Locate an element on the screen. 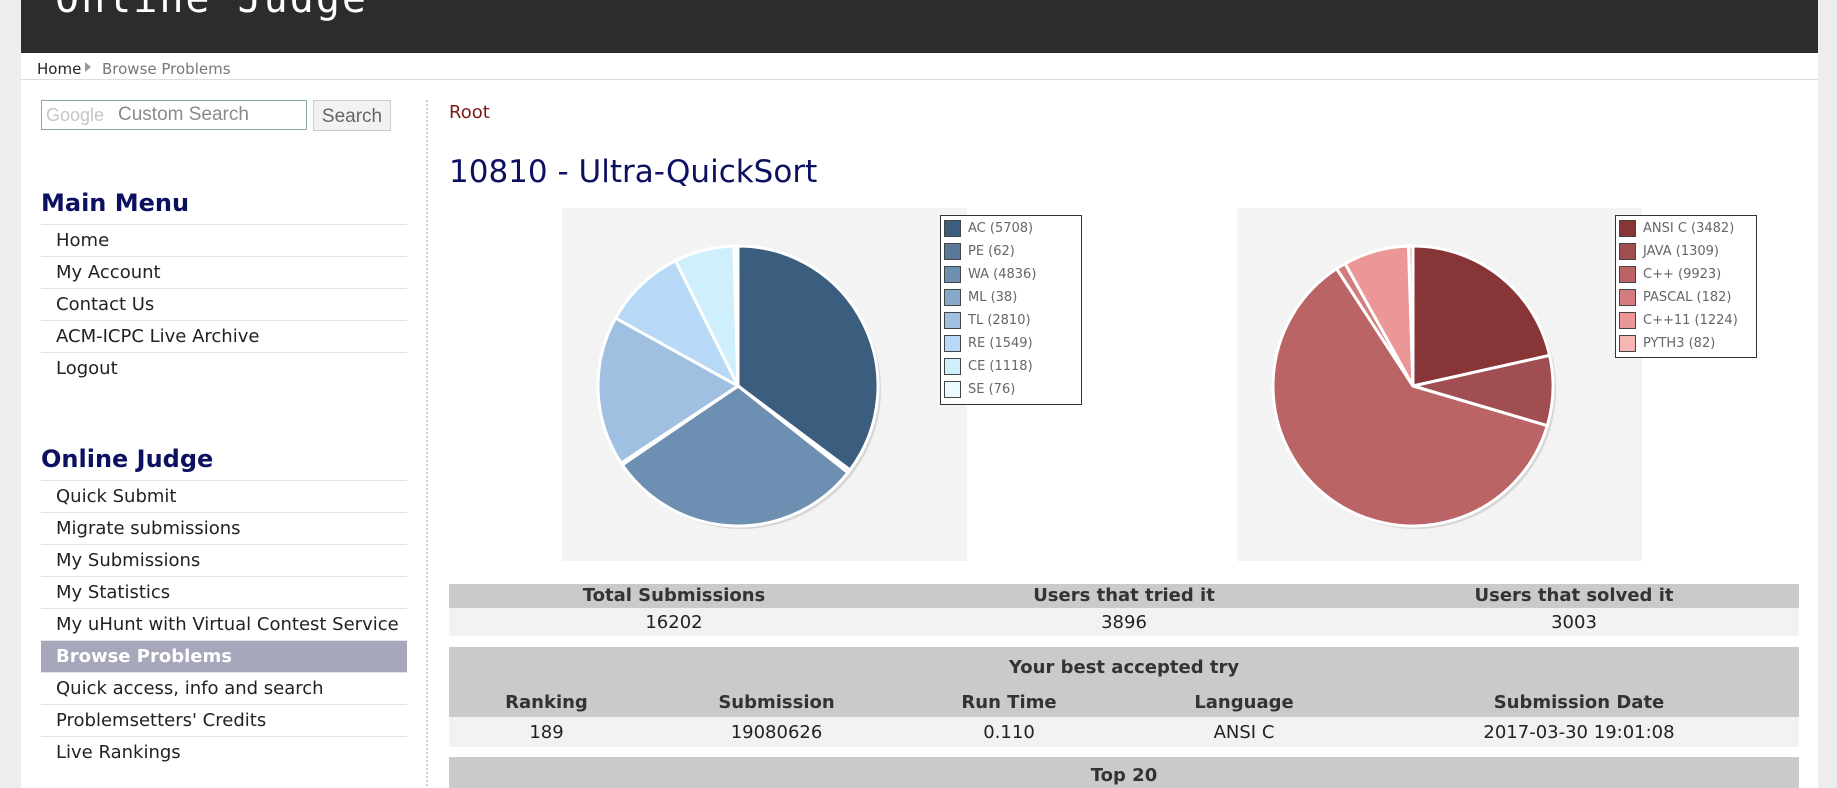  total-submissions-value: 16202 is located at coordinates (674, 622).